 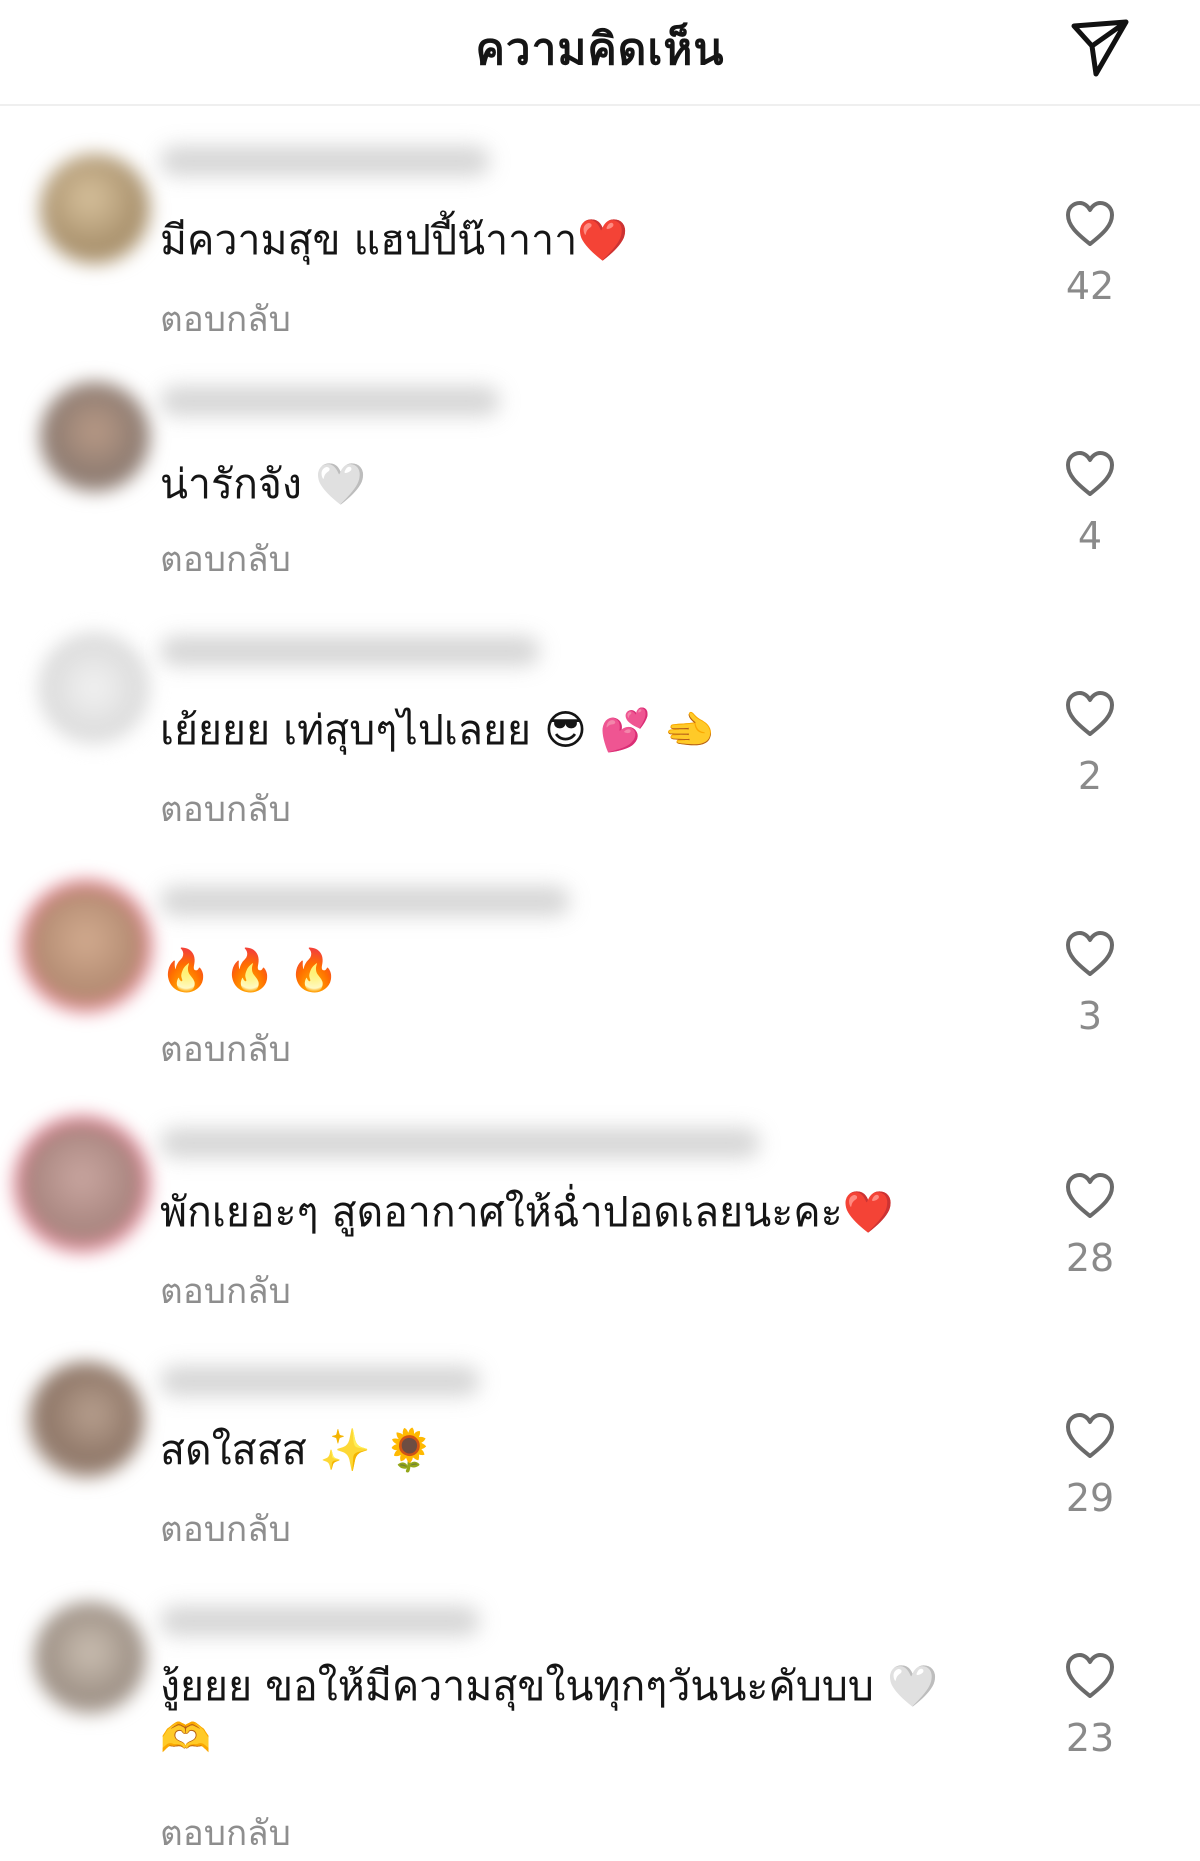 What do you see at coordinates (1090, 1225) in the screenshot?
I see `like-button: 28` at bounding box center [1090, 1225].